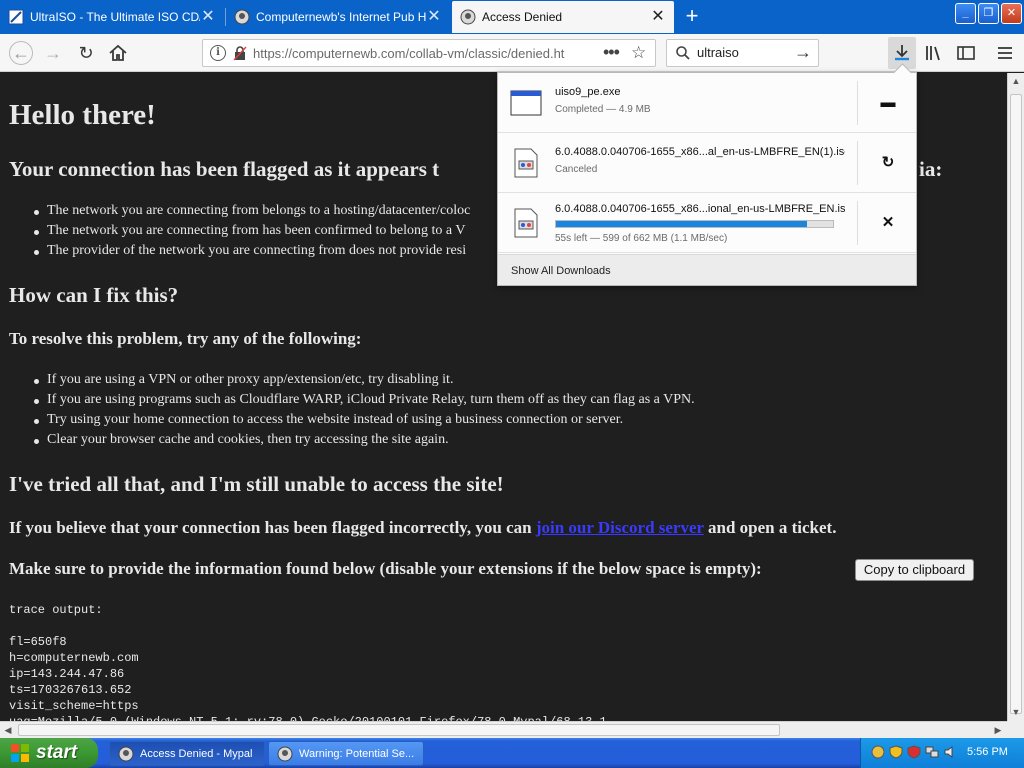 This screenshot has height=768, width=1024. Describe the element at coordinates (988, 13) in the screenshot. I see `restore-icon: ❐` at that location.